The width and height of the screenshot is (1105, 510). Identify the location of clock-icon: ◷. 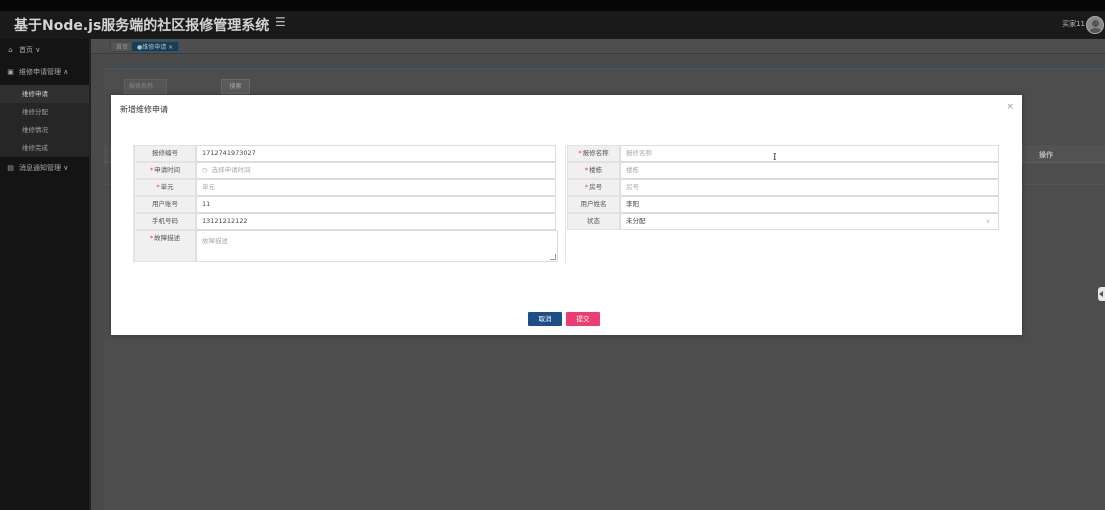
(205, 170).